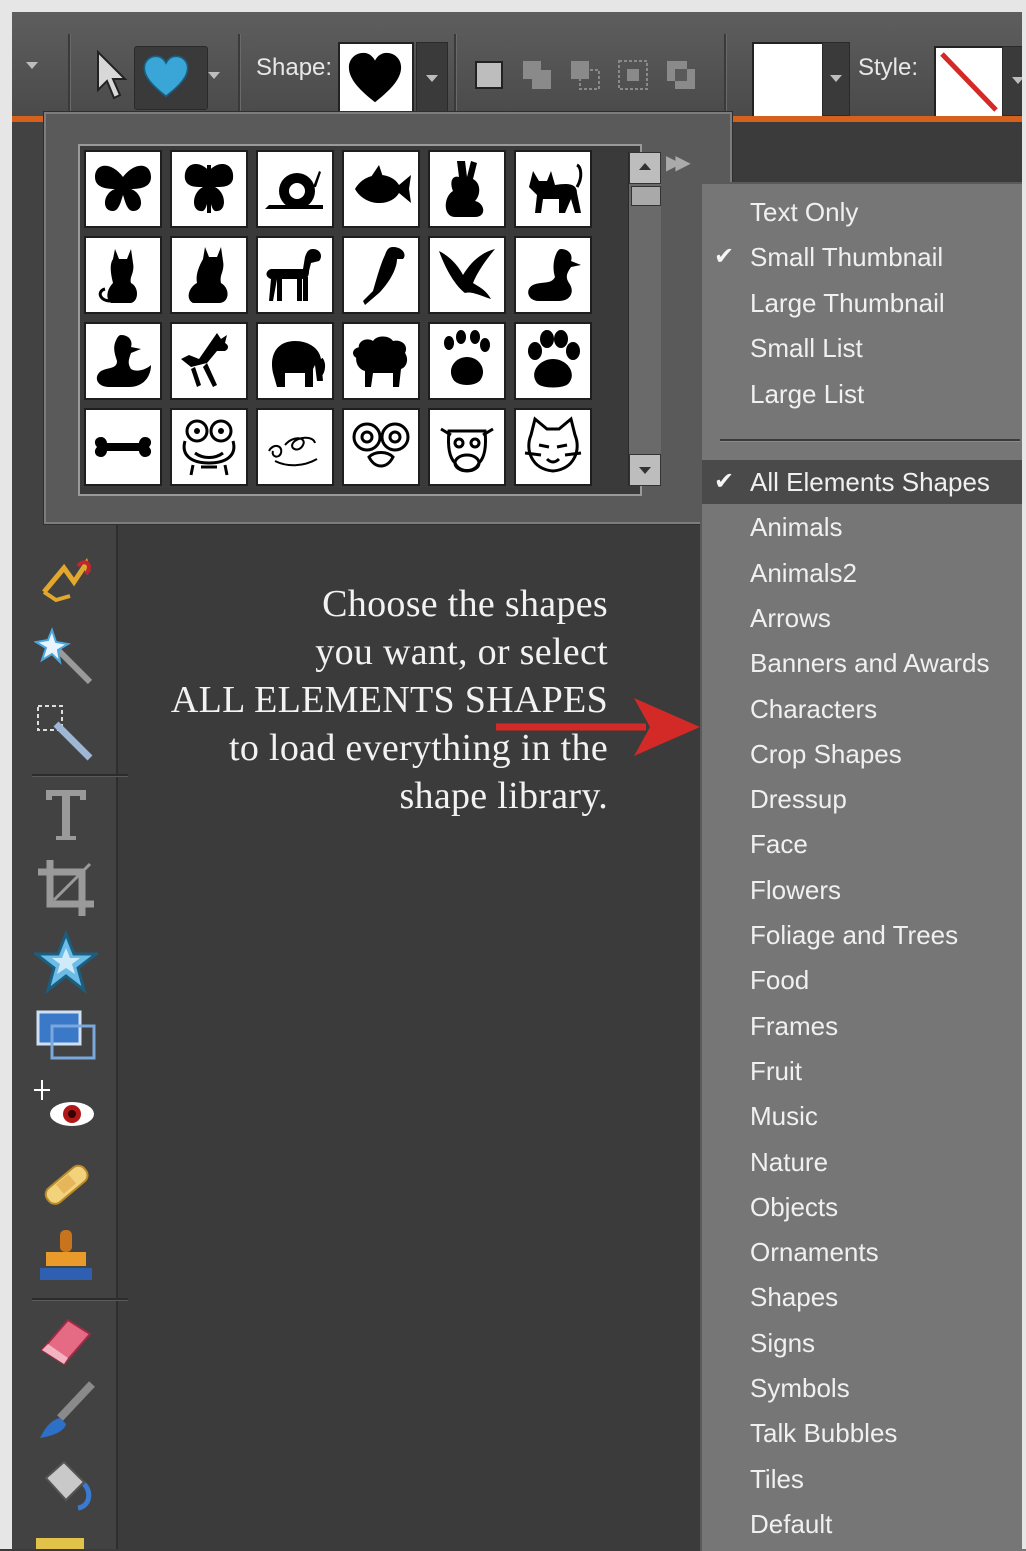 This screenshot has width=1026, height=1551. Describe the element at coordinates (864, 257) in the screenshot. I see `menu-item-small-thumbnail: ✔ Small Thumbnail` at that location.